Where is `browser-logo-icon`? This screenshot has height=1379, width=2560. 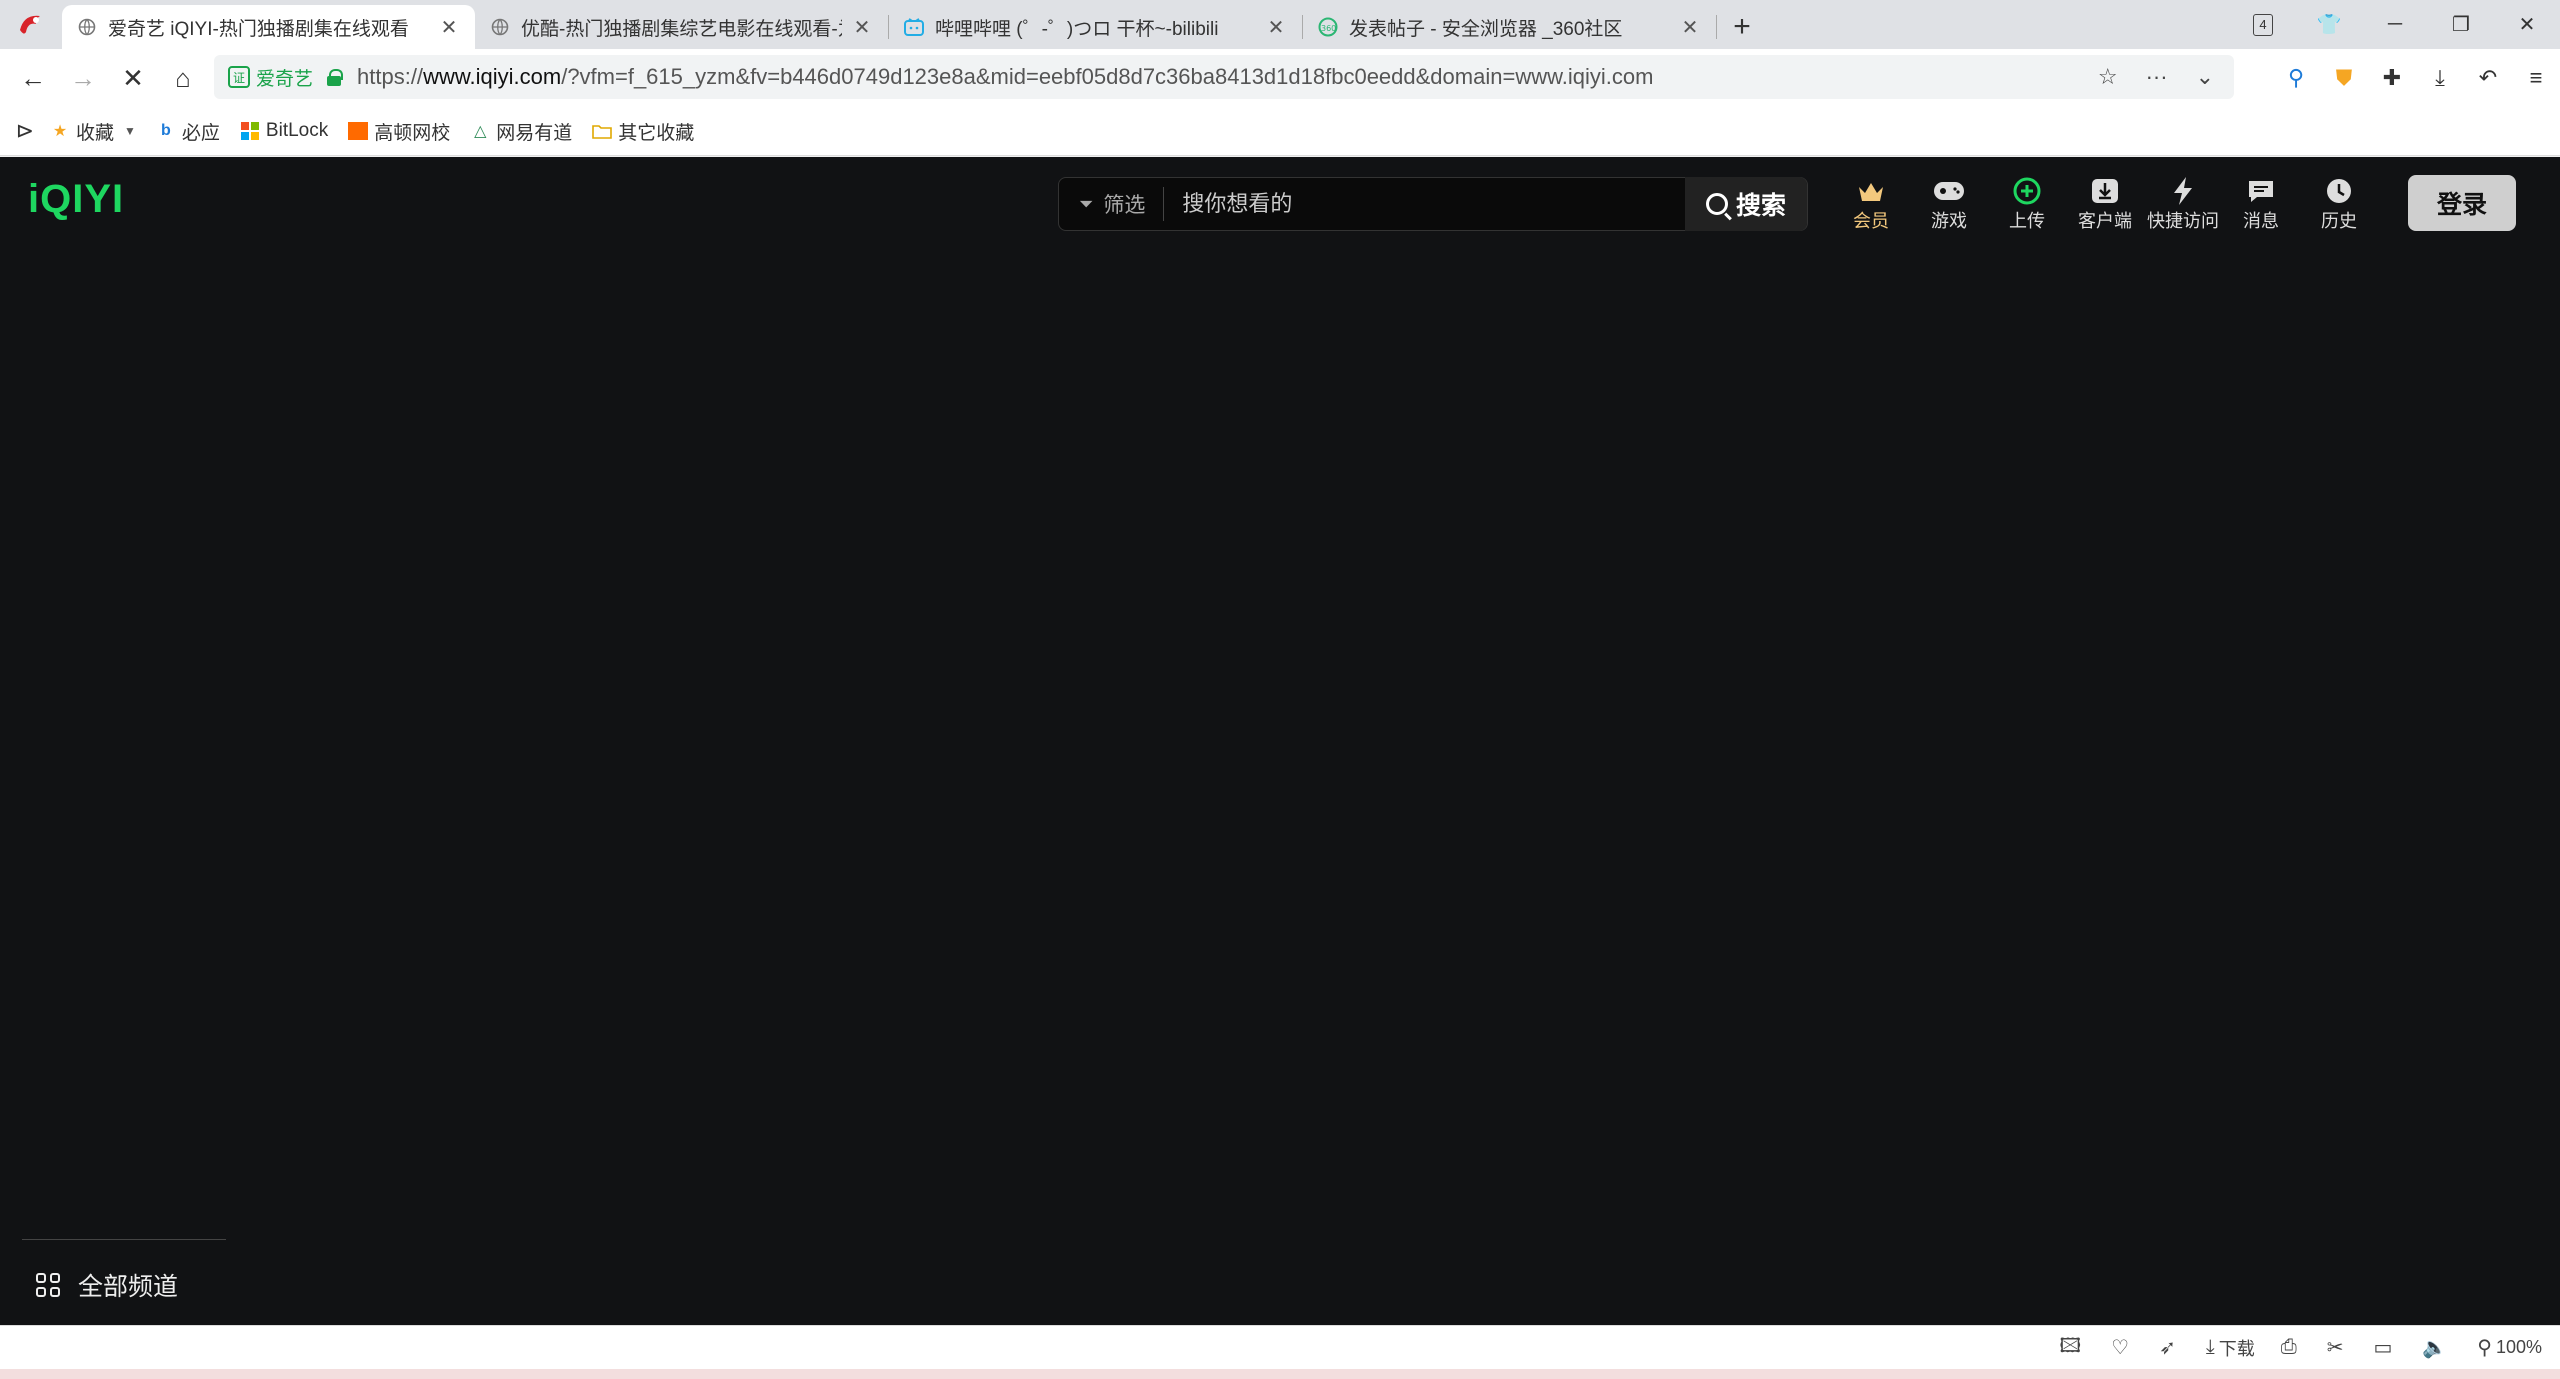
browser-logo-icon is located at coordinates (31, 24).